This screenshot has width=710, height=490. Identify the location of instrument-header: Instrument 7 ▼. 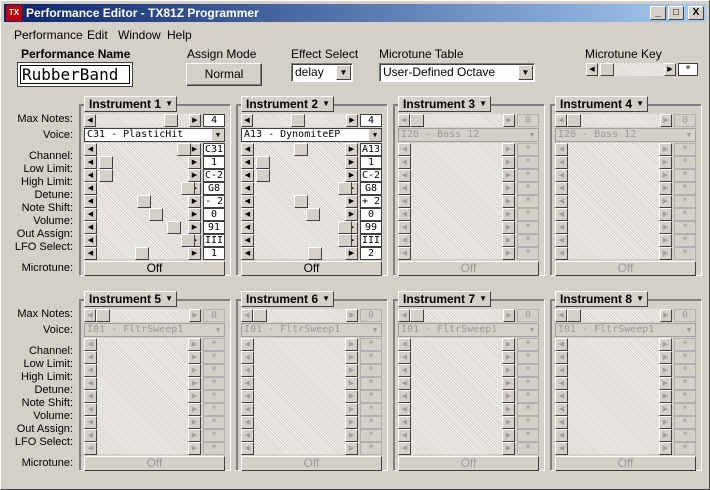
(444, 299).